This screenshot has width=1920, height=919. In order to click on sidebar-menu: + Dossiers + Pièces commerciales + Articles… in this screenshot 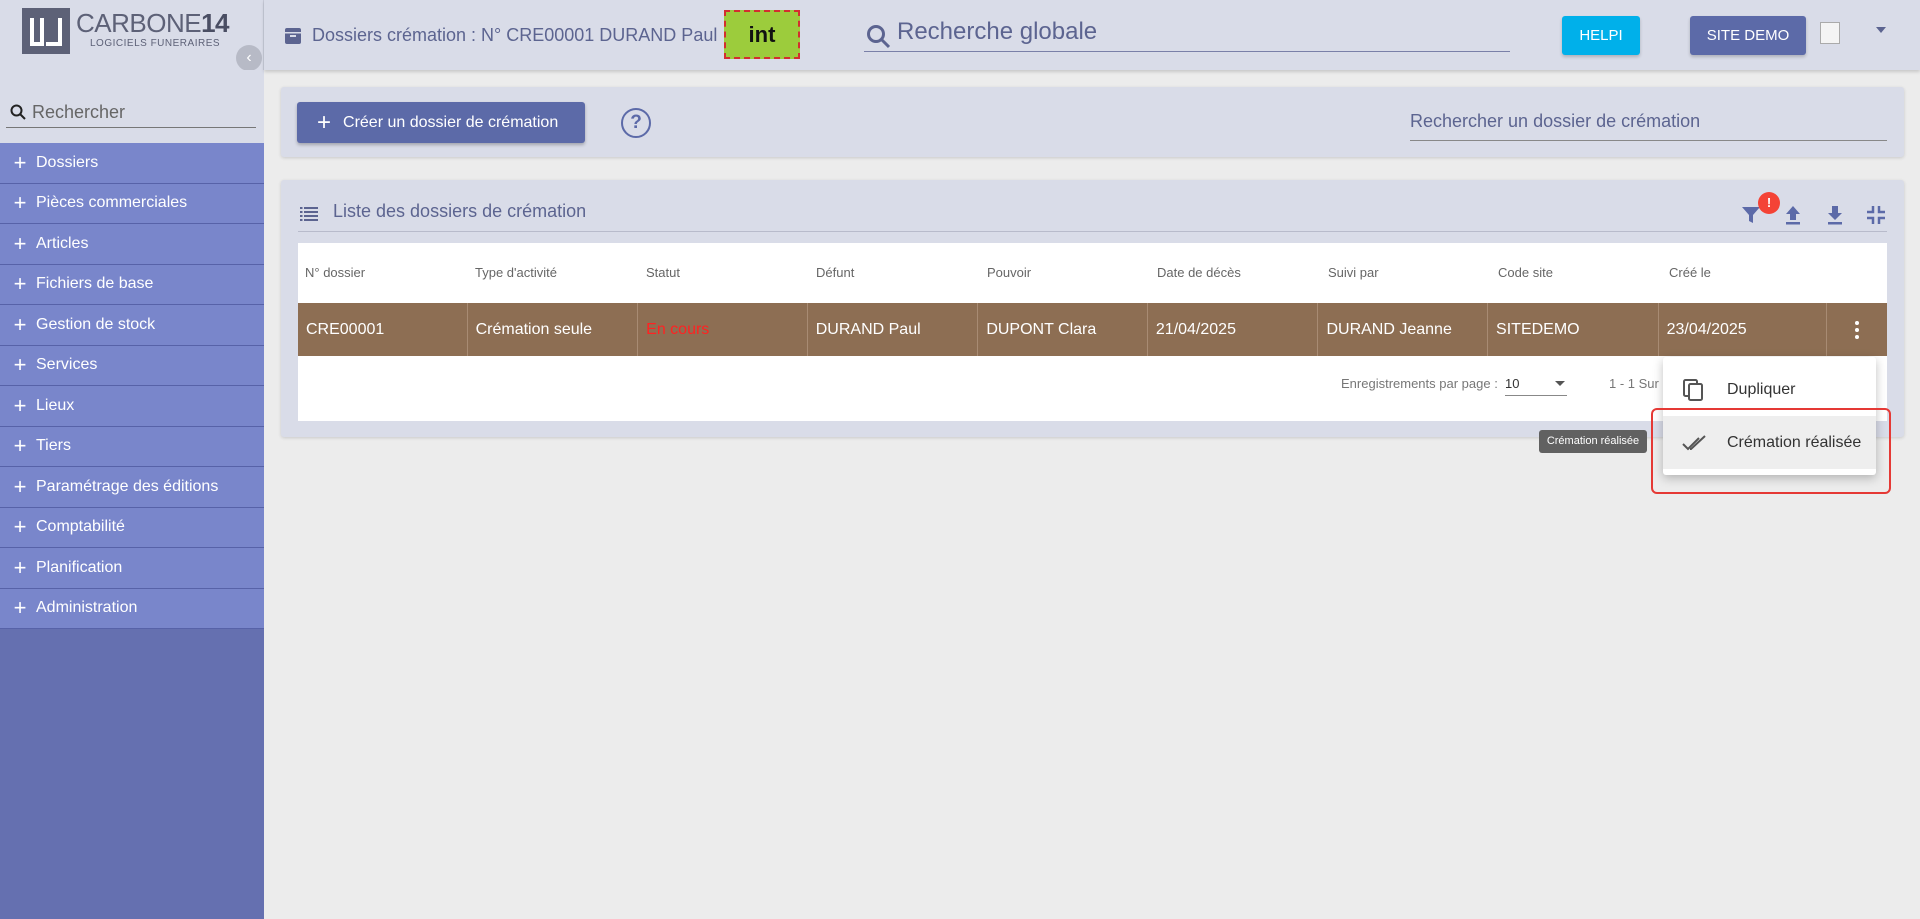, I will do `click(132, 386)`.